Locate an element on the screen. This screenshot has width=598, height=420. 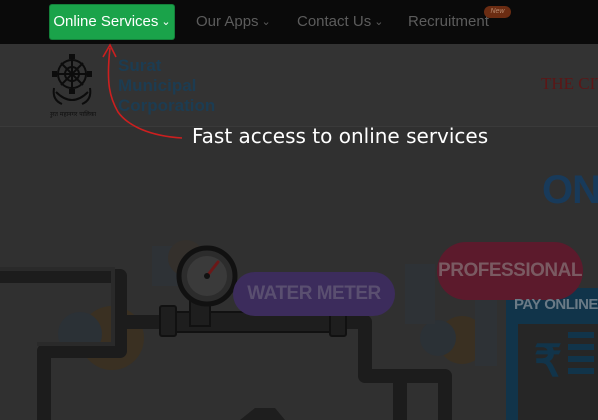
nav-recruitment: Recruitment is located at coordinates (448, 22).